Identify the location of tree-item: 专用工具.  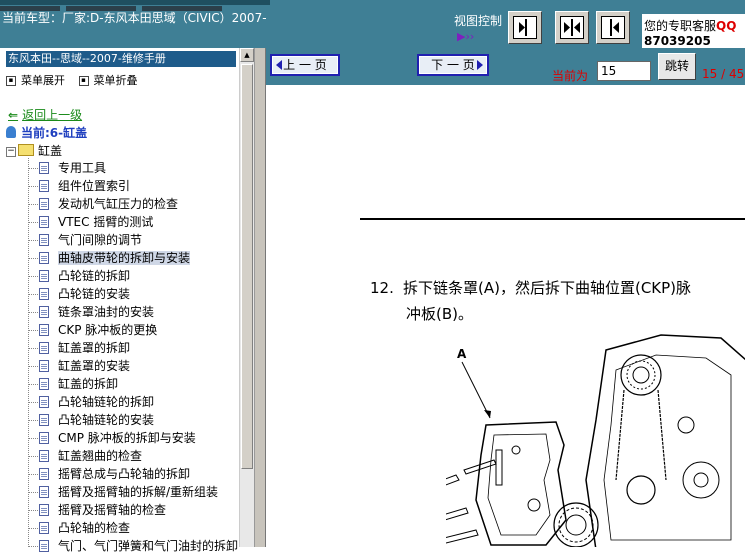
(133, 168).